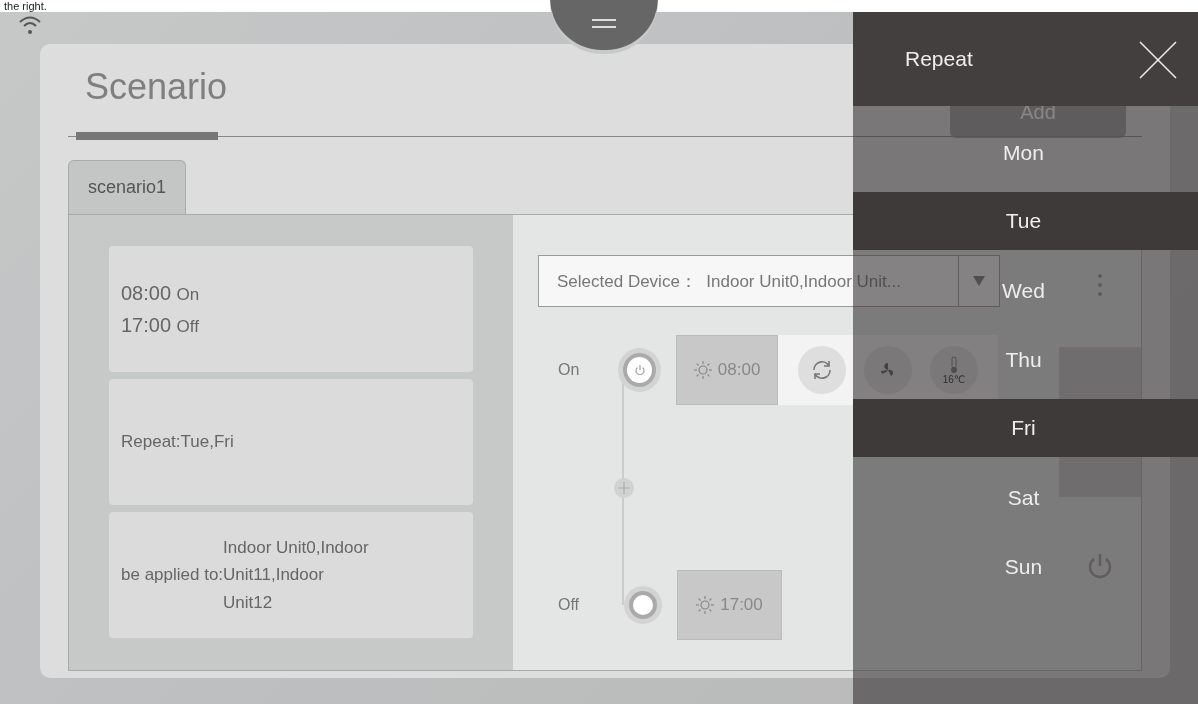 The image size is (1198, 704). I want to click on panel-title: Repeat, so click(939, 59).